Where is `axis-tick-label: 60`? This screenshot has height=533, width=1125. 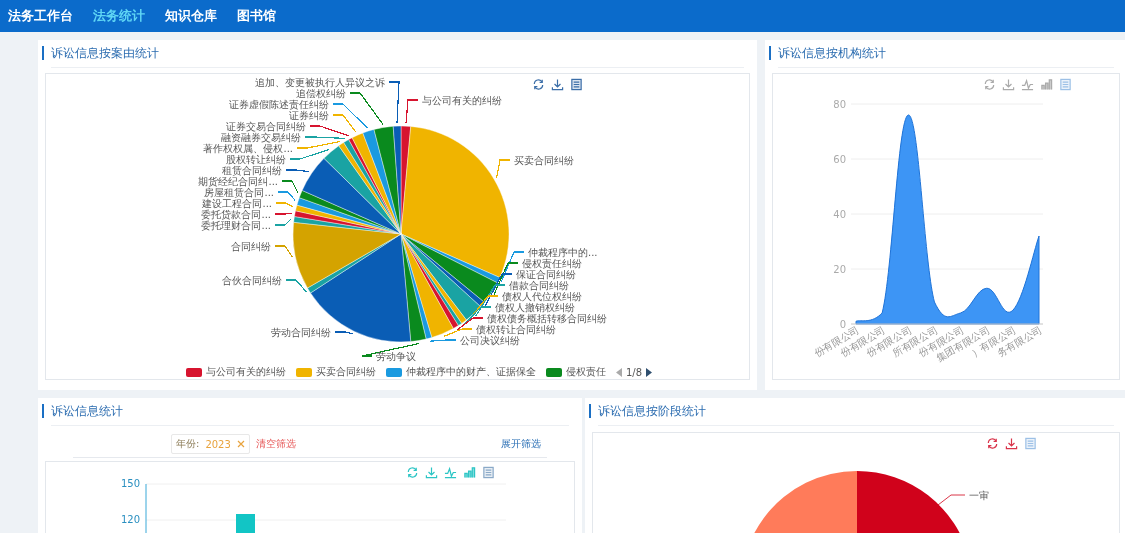 axis-tick-label: 60 is located at coordinates (839, 159).